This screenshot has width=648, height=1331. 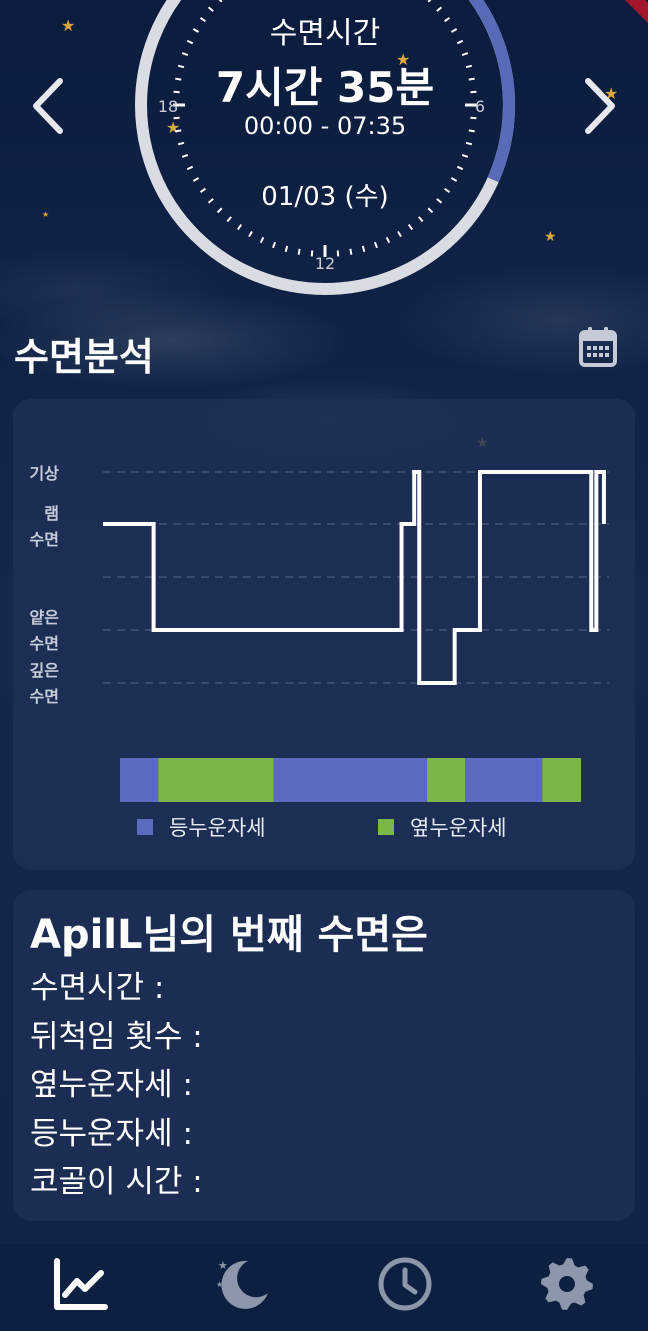 What do you see at coordinates (97, 988) in the screenshot?
I see `summary-row-duration: 수면시간 :` at bounding box center [97, 988].